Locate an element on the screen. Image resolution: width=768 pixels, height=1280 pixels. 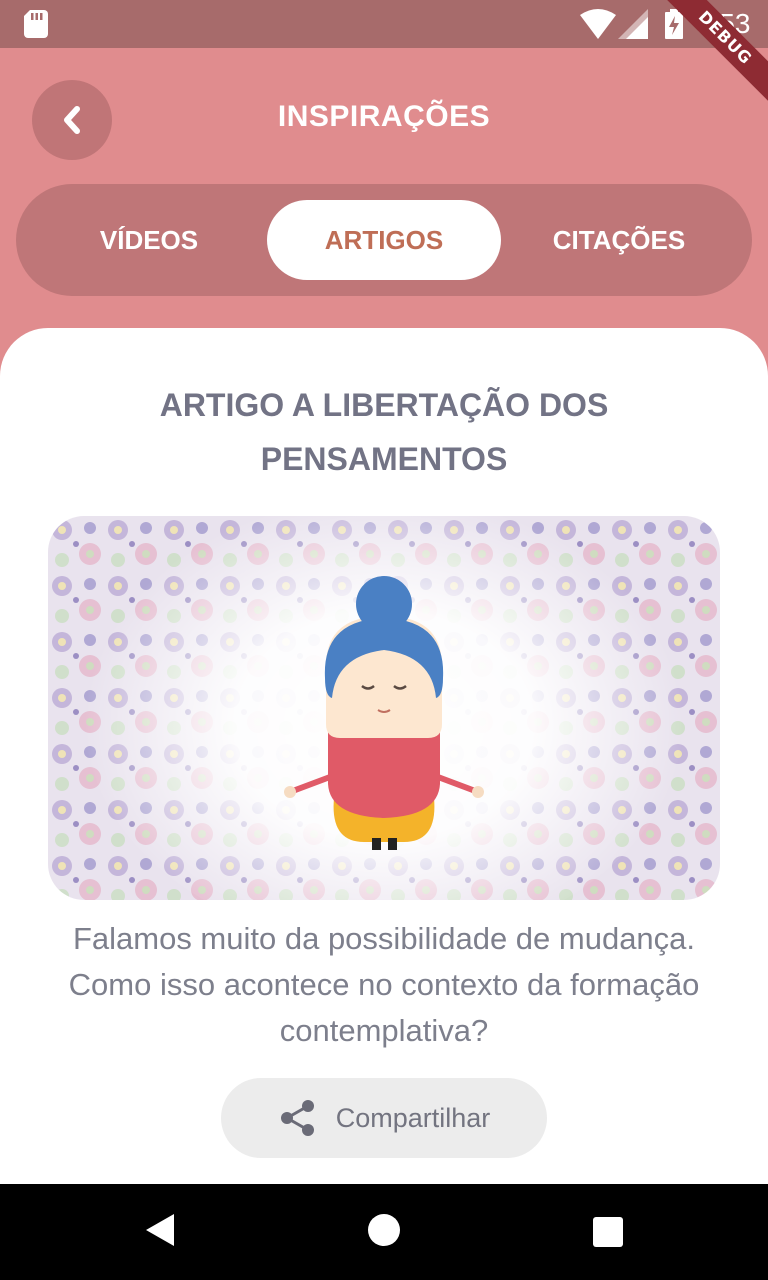
status-bar: 9:53 is located at coordinates (384, 24).